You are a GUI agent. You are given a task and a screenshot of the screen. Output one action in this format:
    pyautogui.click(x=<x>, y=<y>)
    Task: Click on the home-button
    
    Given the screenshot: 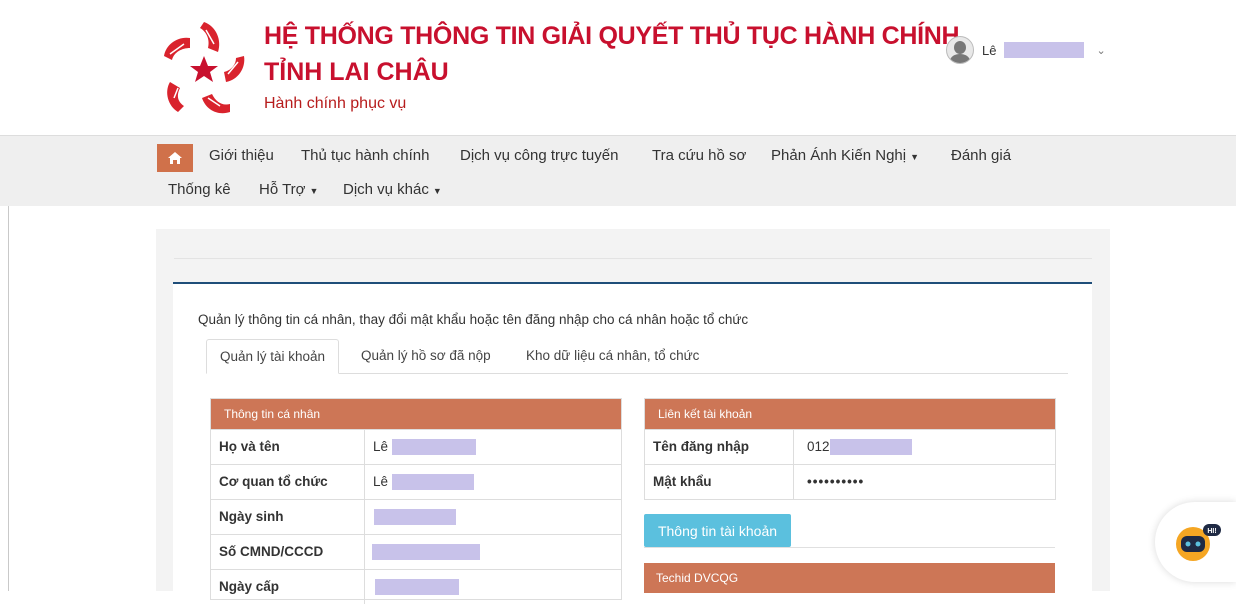 What is the action you would take?
    pyautogui.click(x=175, y=158)
    